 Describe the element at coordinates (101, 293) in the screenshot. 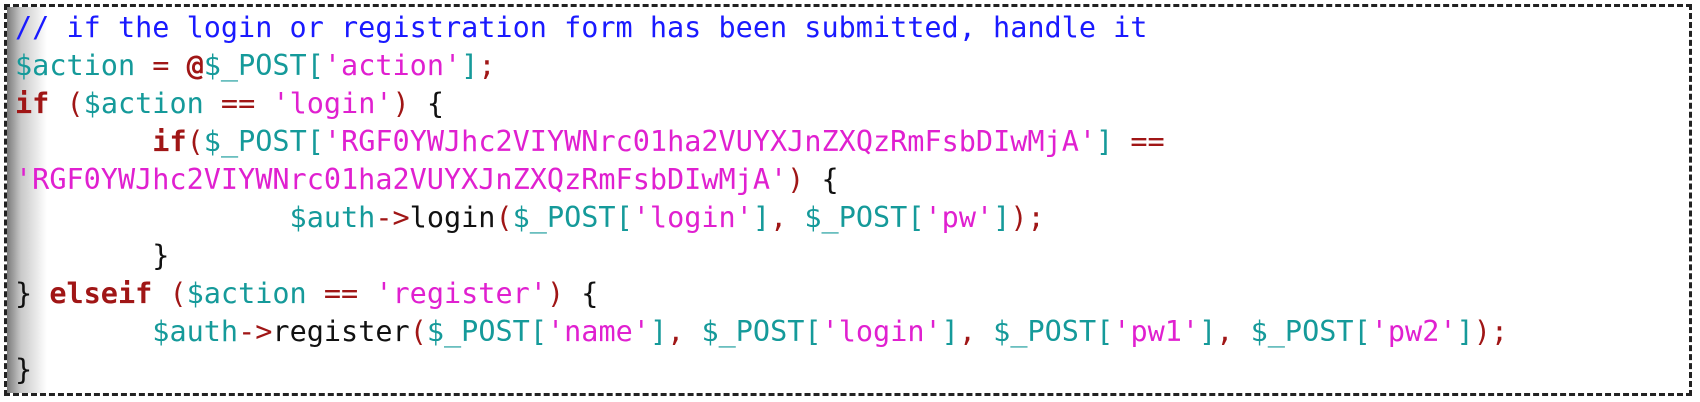

I see `code-keyword: elseif` at that location.